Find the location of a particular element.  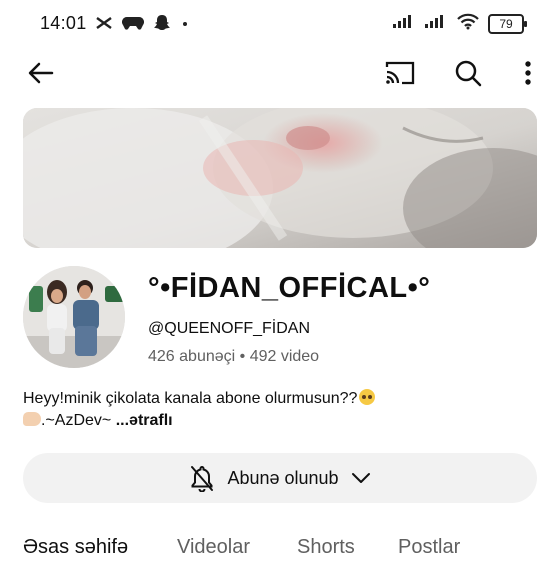

cast-button is located at coordinates (400, 73).